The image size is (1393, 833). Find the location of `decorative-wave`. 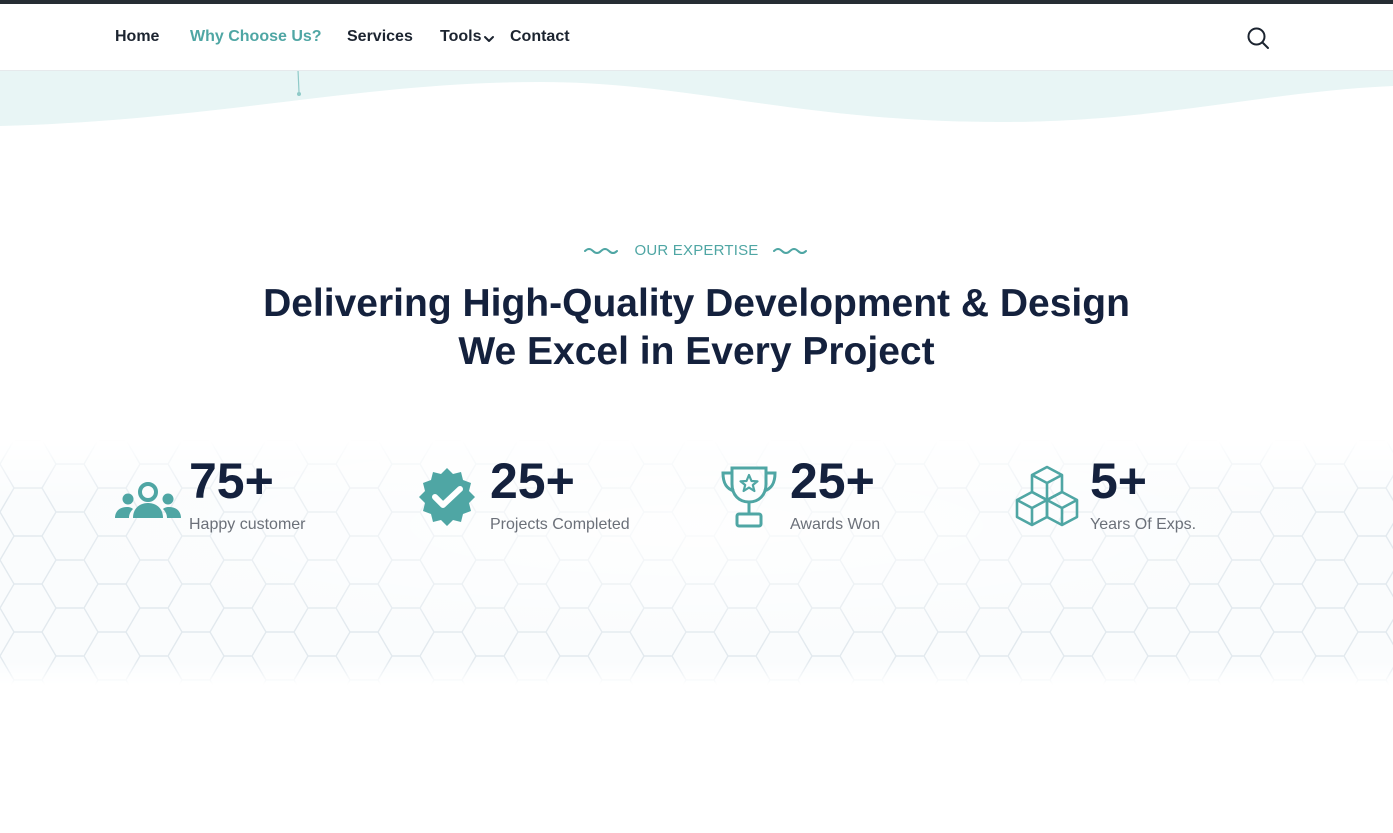

decorative-wave is located at coordinates (696, 98).